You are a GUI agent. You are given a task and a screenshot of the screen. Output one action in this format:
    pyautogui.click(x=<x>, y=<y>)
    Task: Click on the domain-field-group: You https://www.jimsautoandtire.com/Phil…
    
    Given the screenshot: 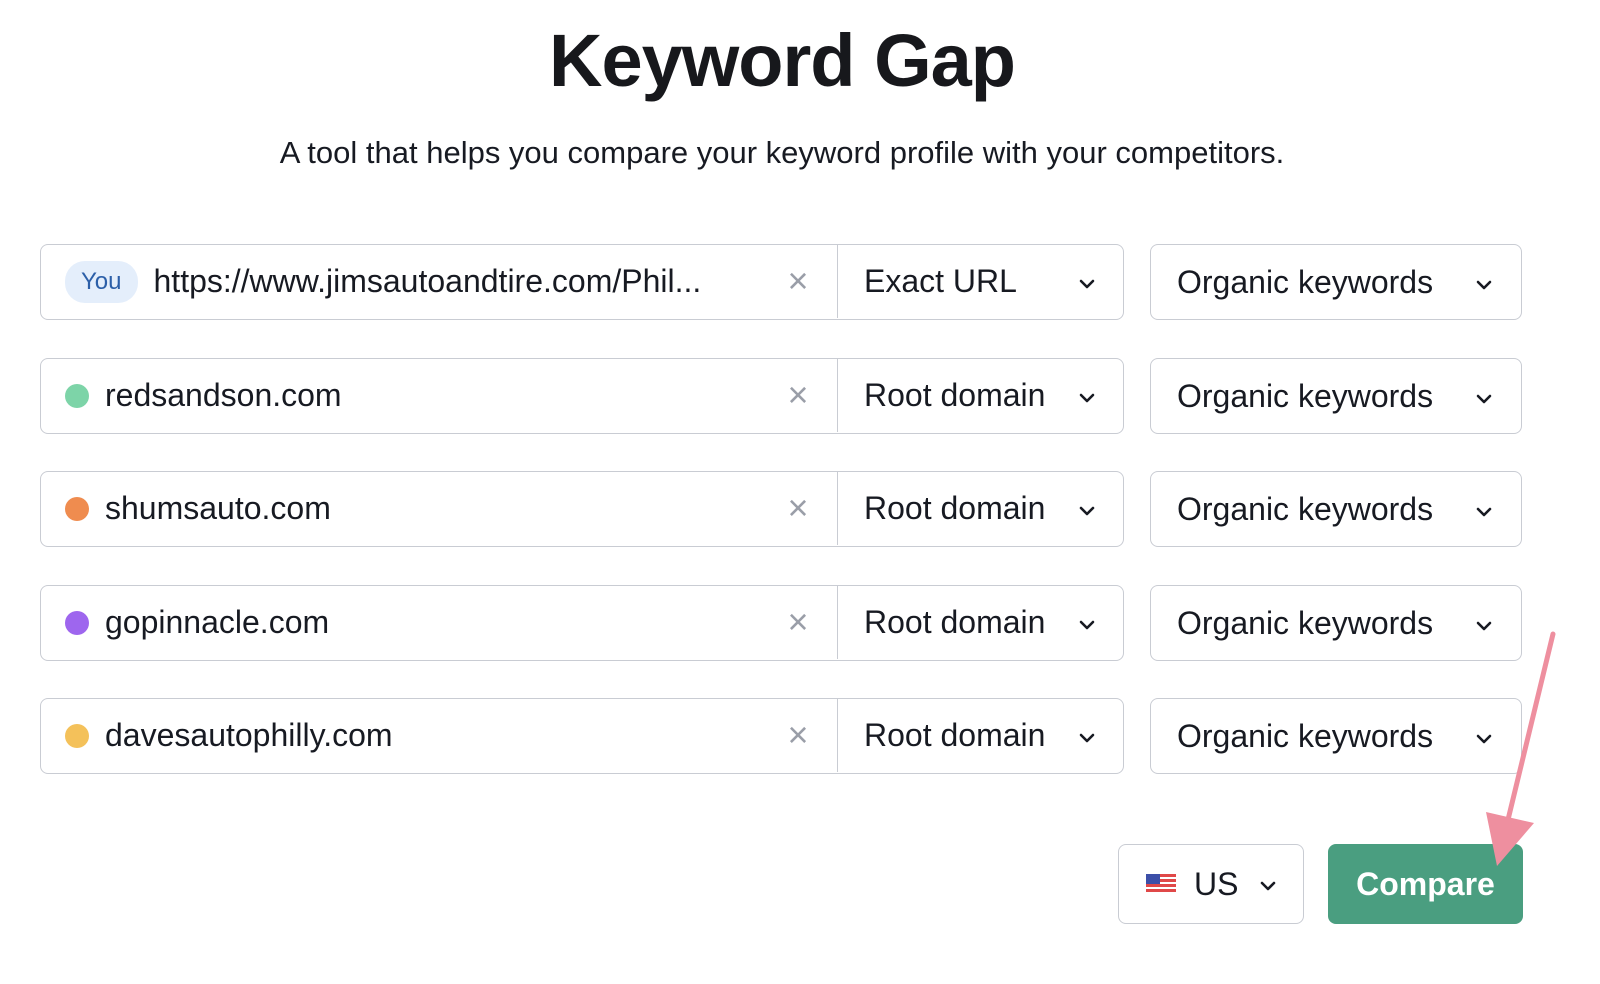 What is the action you would take?
    pyautogui.click(x=582, y=282)
    